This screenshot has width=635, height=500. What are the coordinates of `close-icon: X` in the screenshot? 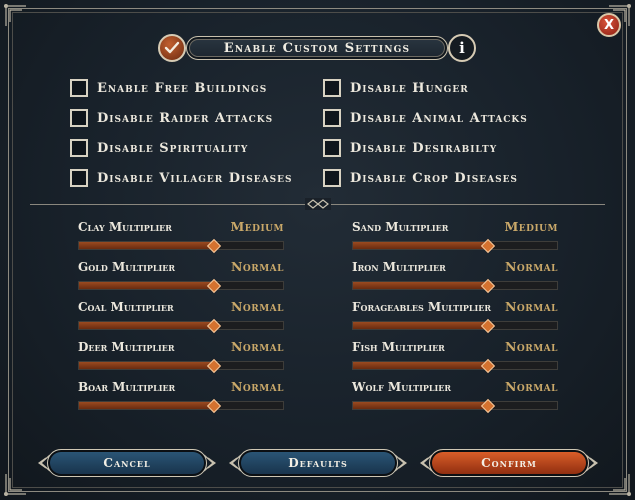 It's located at (609, 25).